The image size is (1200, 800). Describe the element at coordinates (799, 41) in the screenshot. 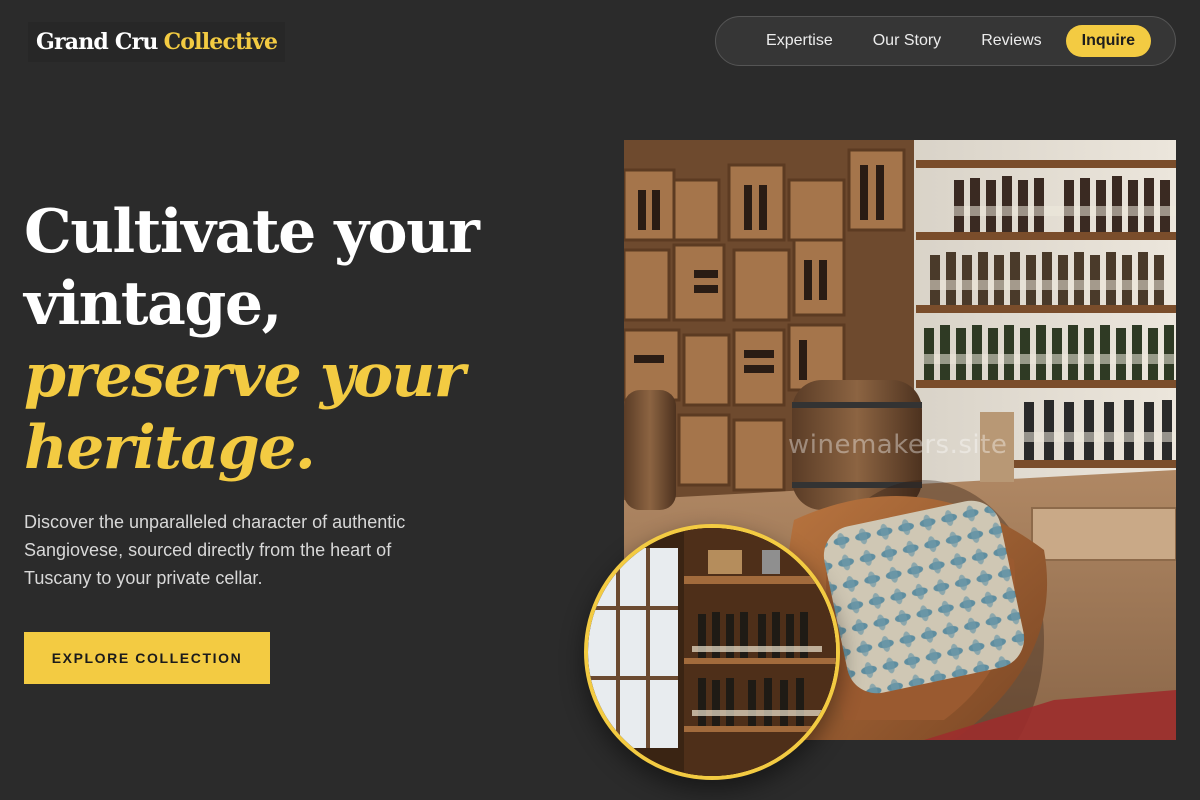

I see `nav-link-expertise: Expertise` at that location.